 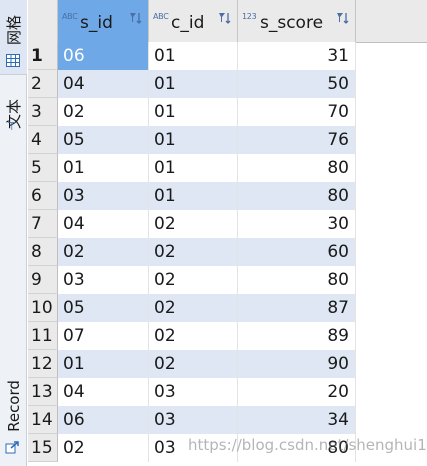 I want to click on table-row: 12 01 02 90, so click(x=227, y=364).